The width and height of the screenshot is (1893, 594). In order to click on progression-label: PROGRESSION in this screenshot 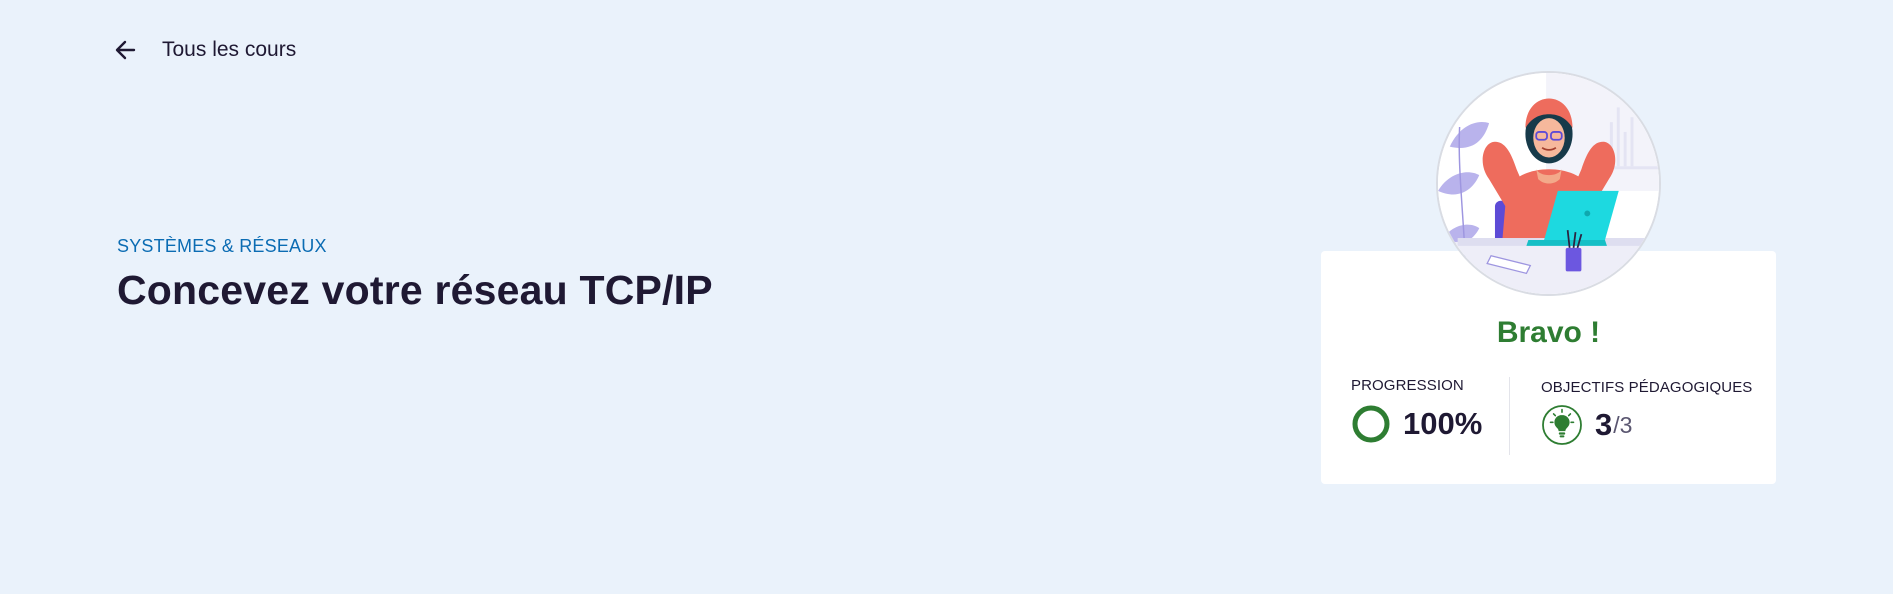, I will do `click(1407, 385)`.